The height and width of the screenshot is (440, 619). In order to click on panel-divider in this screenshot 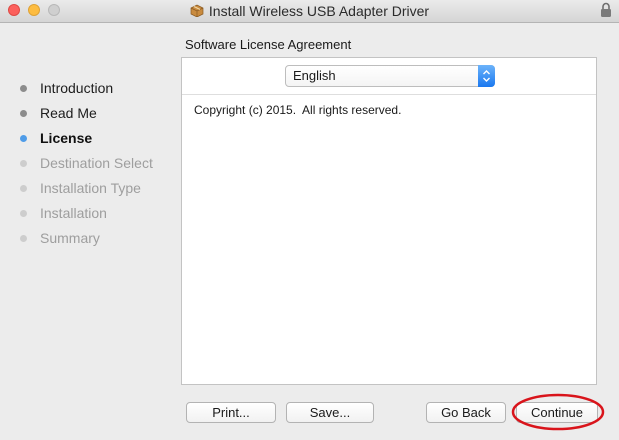, I will do `click(389, 94)`.